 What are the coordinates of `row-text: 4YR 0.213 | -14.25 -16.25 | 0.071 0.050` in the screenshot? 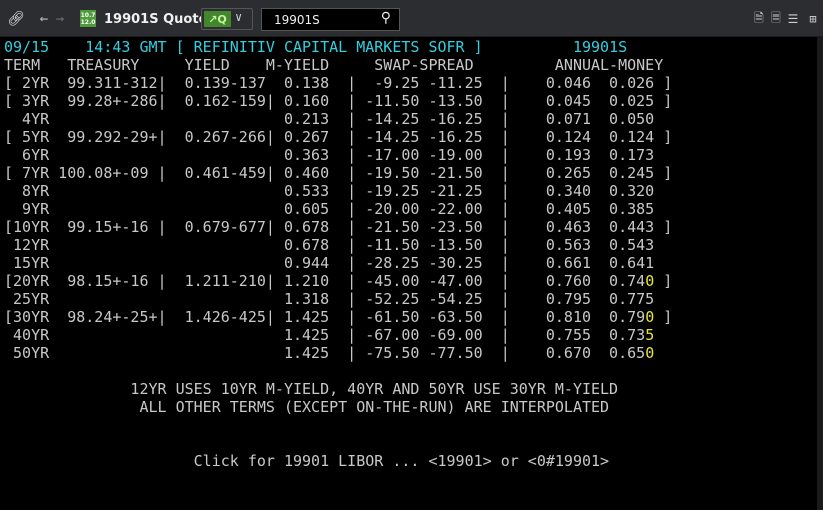 It's located at (329, 119).